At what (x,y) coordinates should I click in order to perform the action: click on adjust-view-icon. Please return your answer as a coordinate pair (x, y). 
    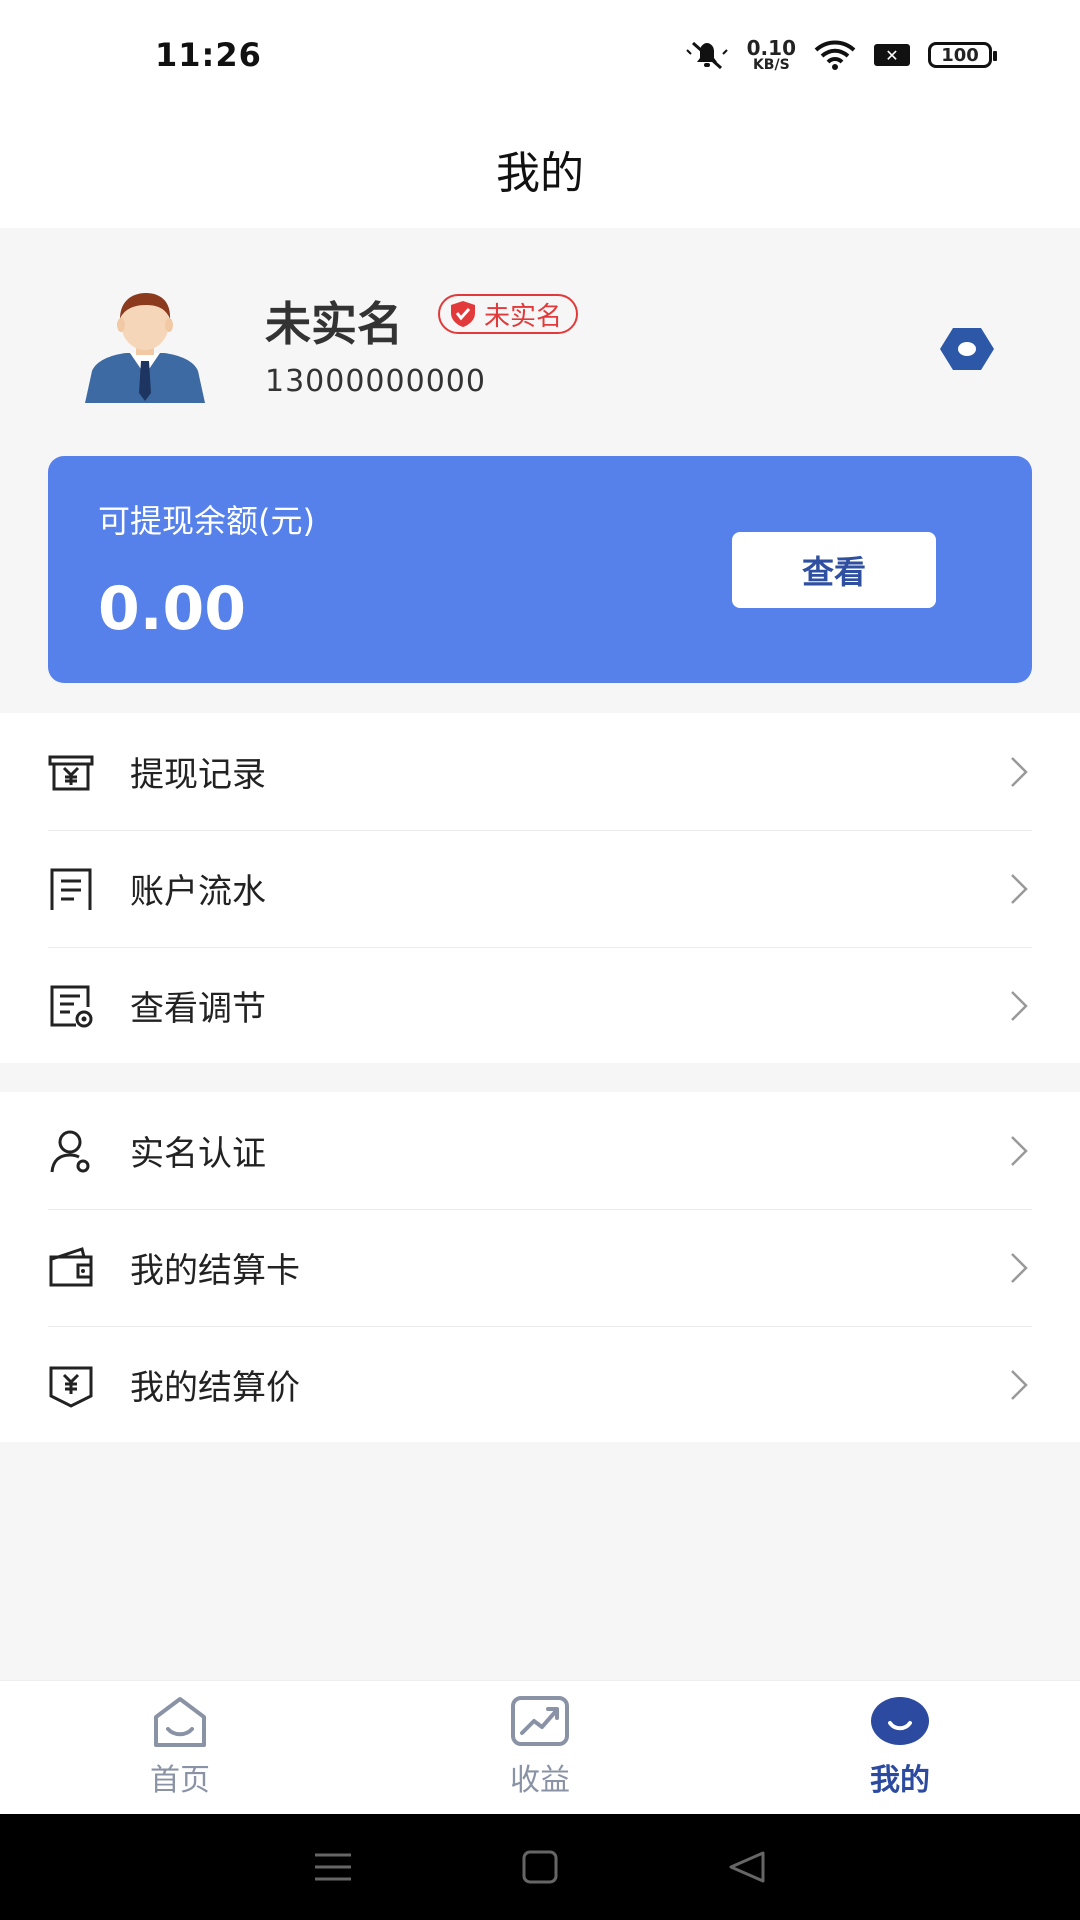
    Looking at the image, I should click on (71, 1006).